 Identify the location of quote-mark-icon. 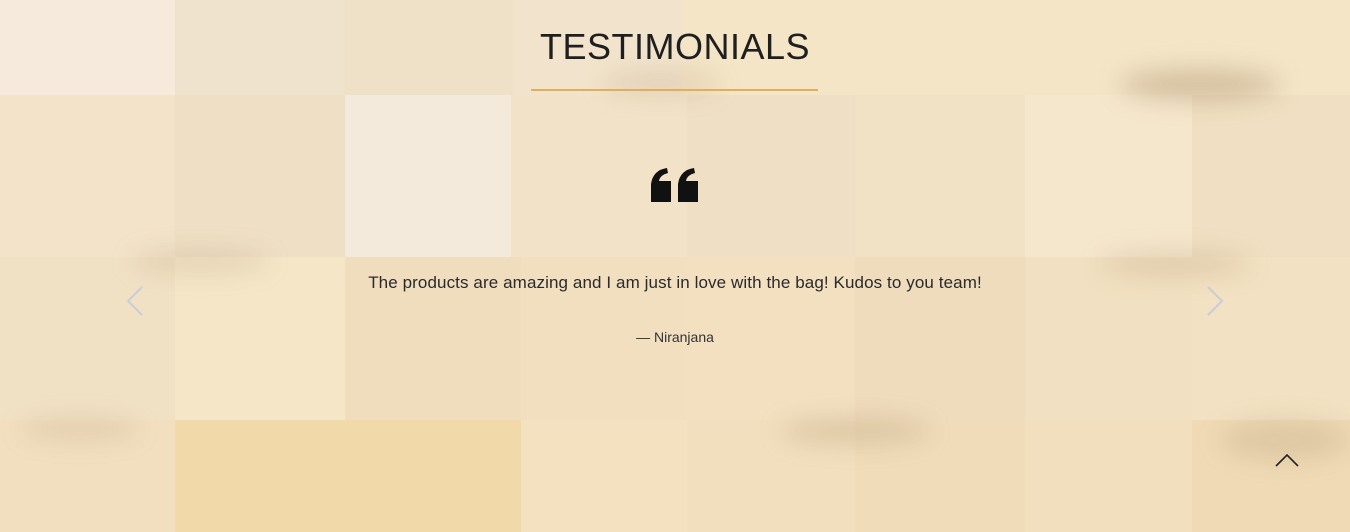
(674, 185).